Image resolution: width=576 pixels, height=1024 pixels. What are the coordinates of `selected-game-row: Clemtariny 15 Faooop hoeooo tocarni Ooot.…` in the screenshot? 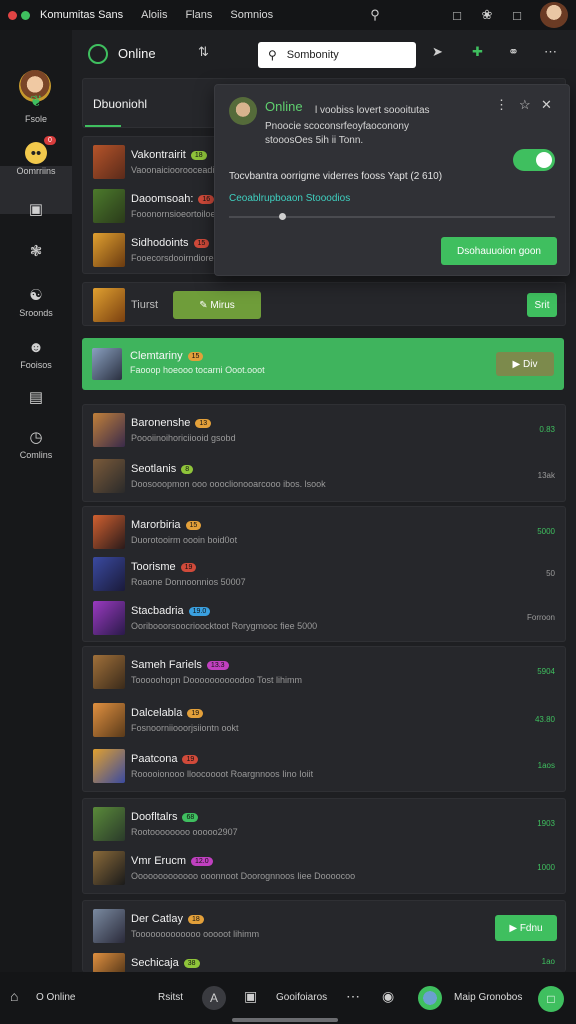 It's located at (323, 364).